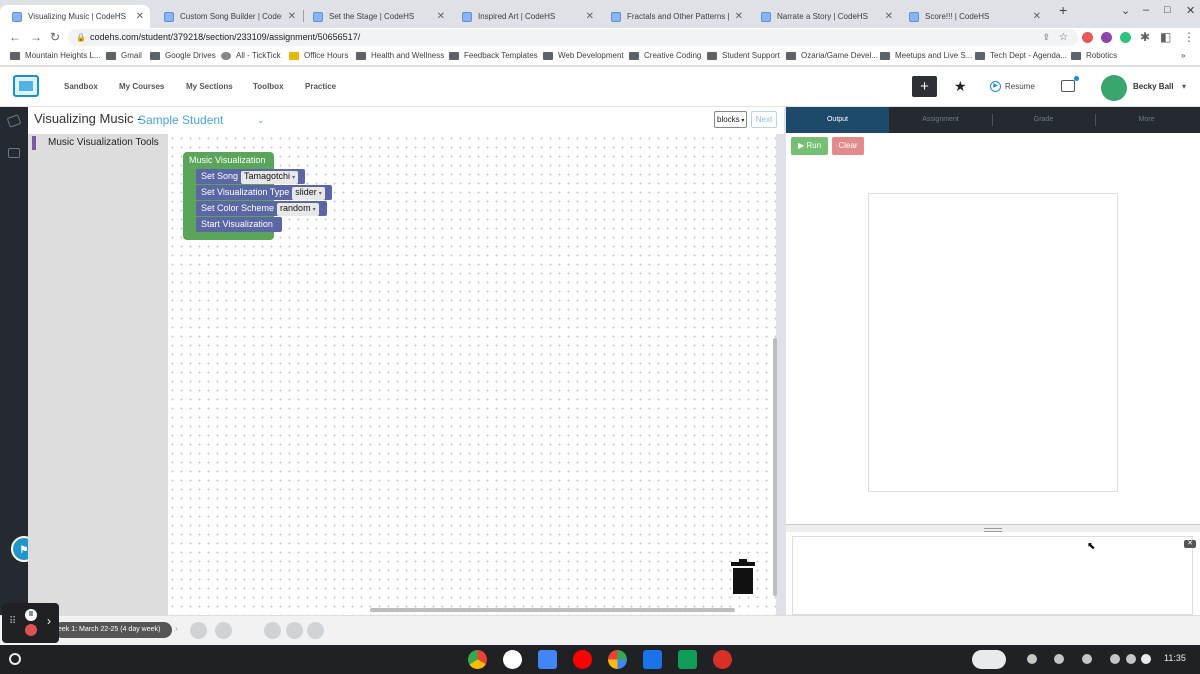 This screenshot has height=674, width=1200. What do you see at coordinates (183, 55) in the screenshot?
I see `bookmark-item: Google Drives` at bounding box center [183, 55].